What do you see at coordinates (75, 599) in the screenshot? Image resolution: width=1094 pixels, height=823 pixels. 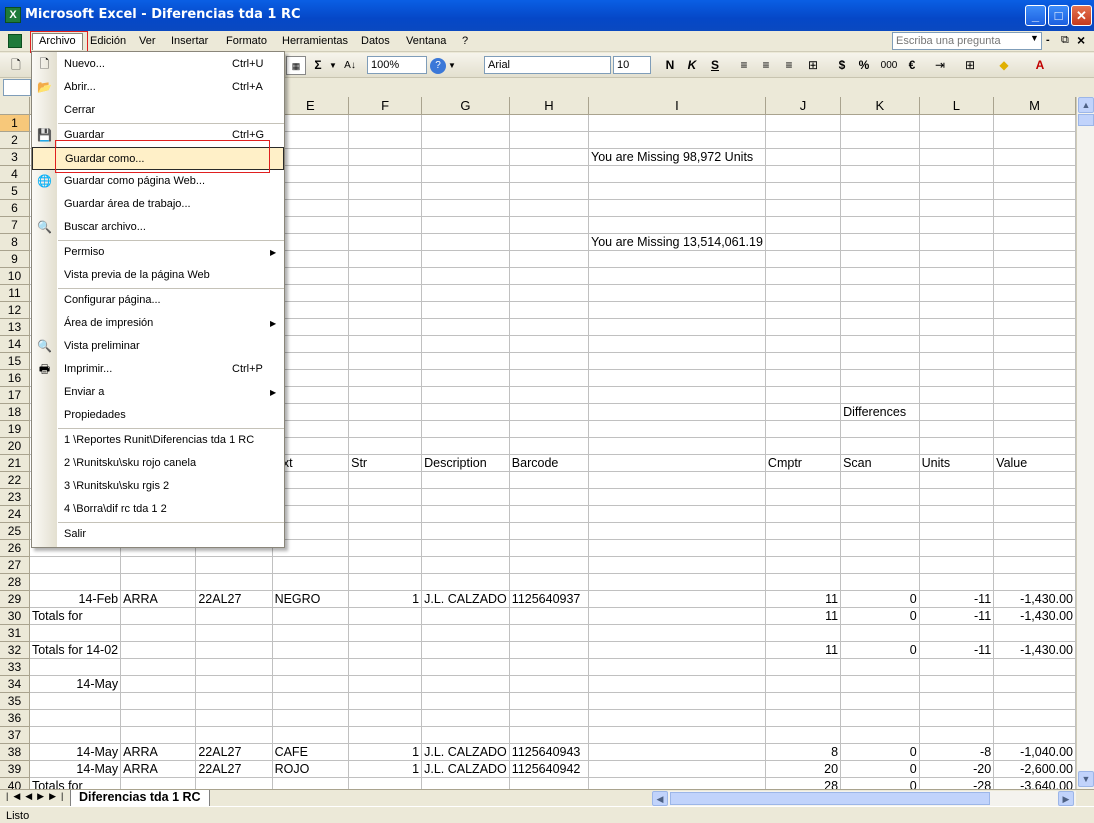 I see `cell: 14-Feb` at bounding box center [75, 599].